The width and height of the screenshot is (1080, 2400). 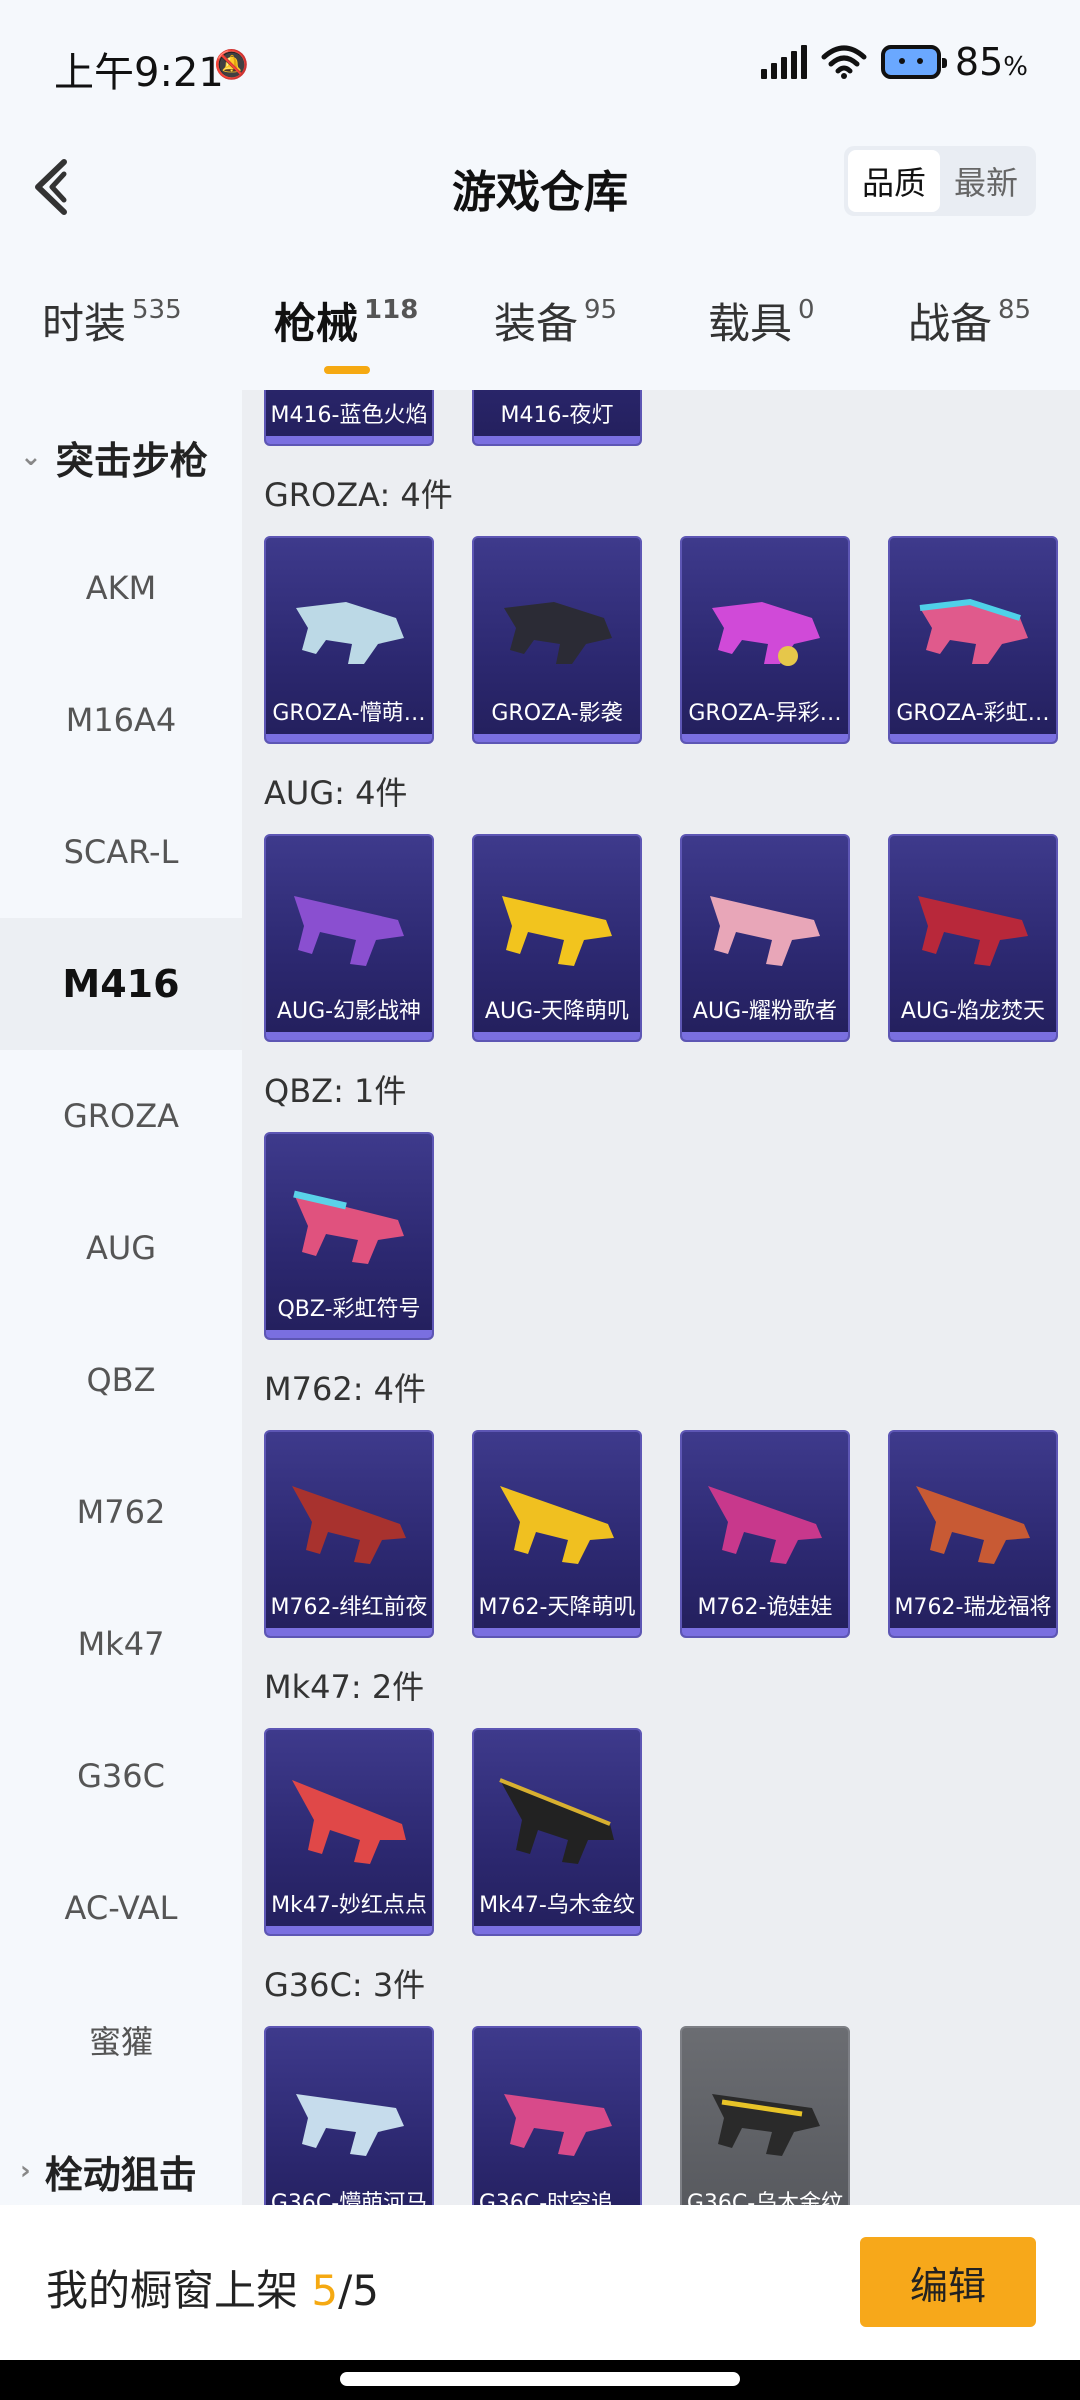 I want to click on tab-vehicles: 载具 0, so click(x=761, y=320).